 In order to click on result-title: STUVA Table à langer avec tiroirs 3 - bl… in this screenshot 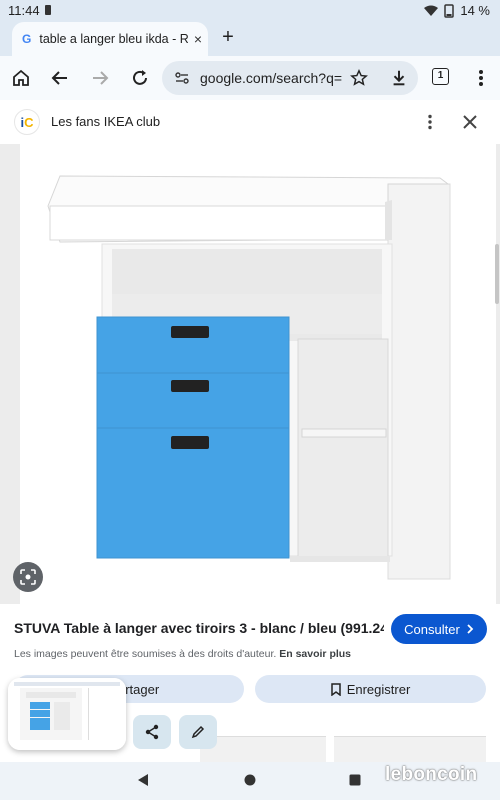, I will do `click(199, 628)`.